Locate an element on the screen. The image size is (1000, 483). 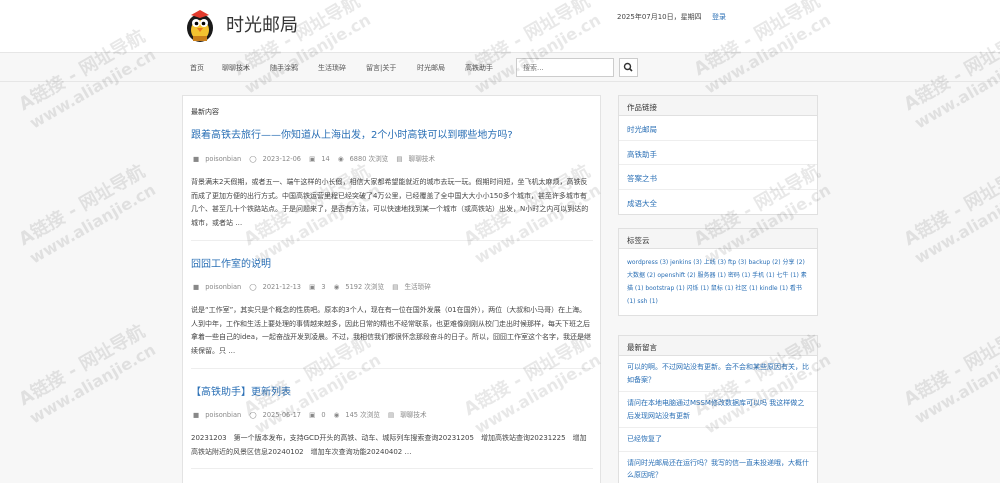
nav-item-home: 首页 is located at coordinates (197, 68).